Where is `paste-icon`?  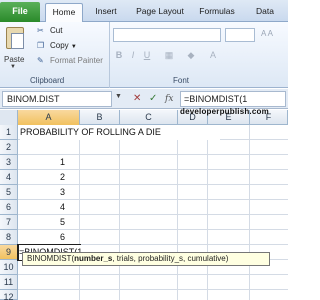
paste-icon is located at coordinates (15, 38).